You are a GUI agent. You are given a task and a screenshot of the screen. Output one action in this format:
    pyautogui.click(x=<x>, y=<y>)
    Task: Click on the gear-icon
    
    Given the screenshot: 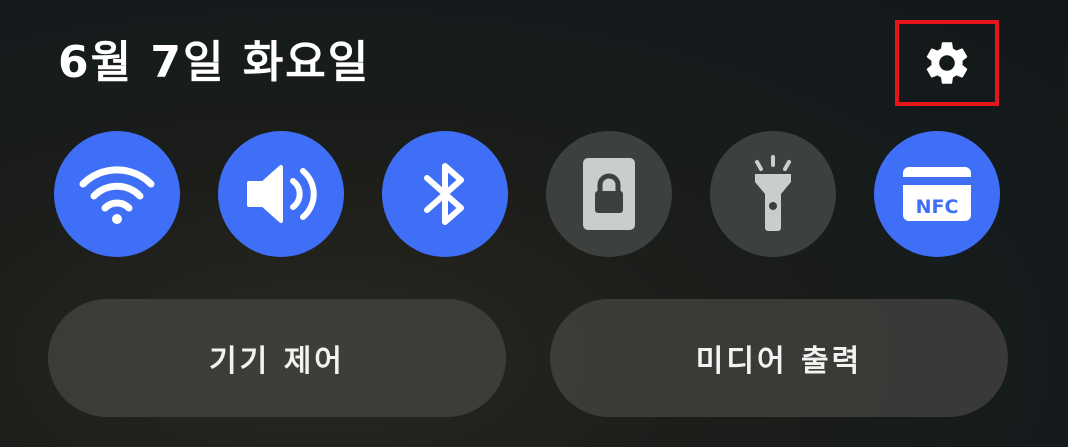 What is the action you would take?
    pyautogui.click(x=947, y=63)
    